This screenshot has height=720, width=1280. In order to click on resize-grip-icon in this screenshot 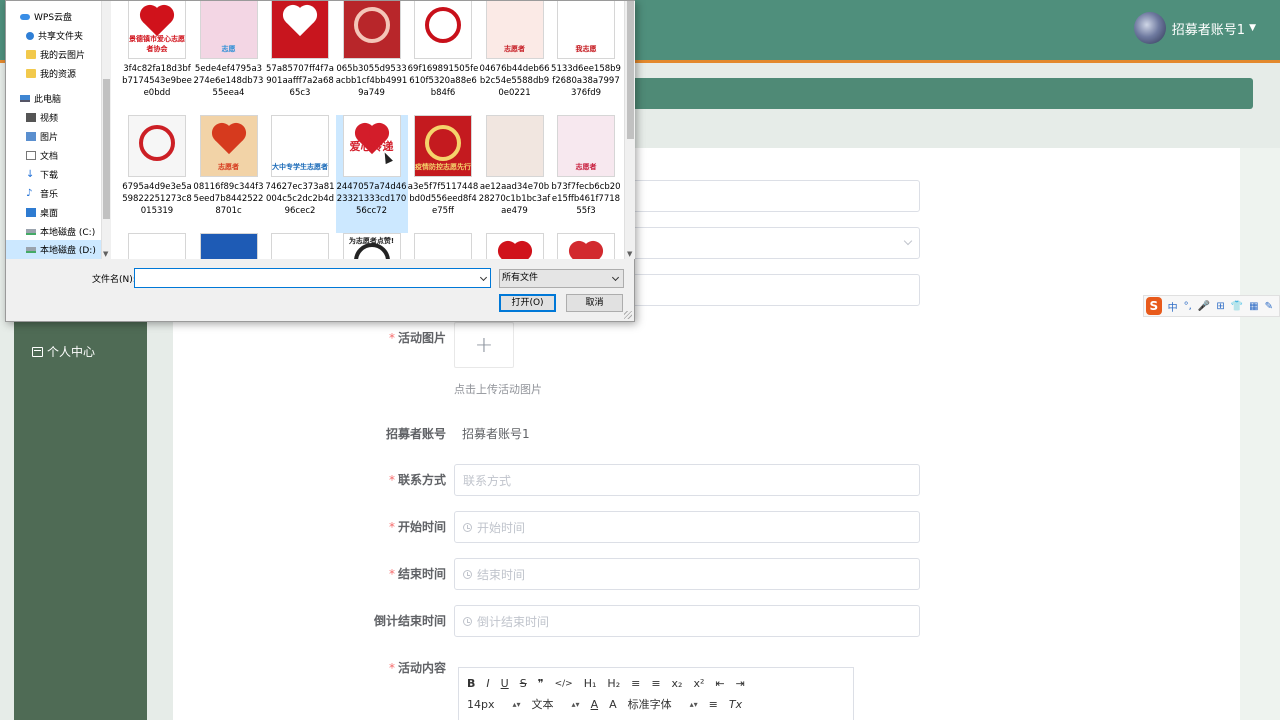, I will do `click(628, 315)`.